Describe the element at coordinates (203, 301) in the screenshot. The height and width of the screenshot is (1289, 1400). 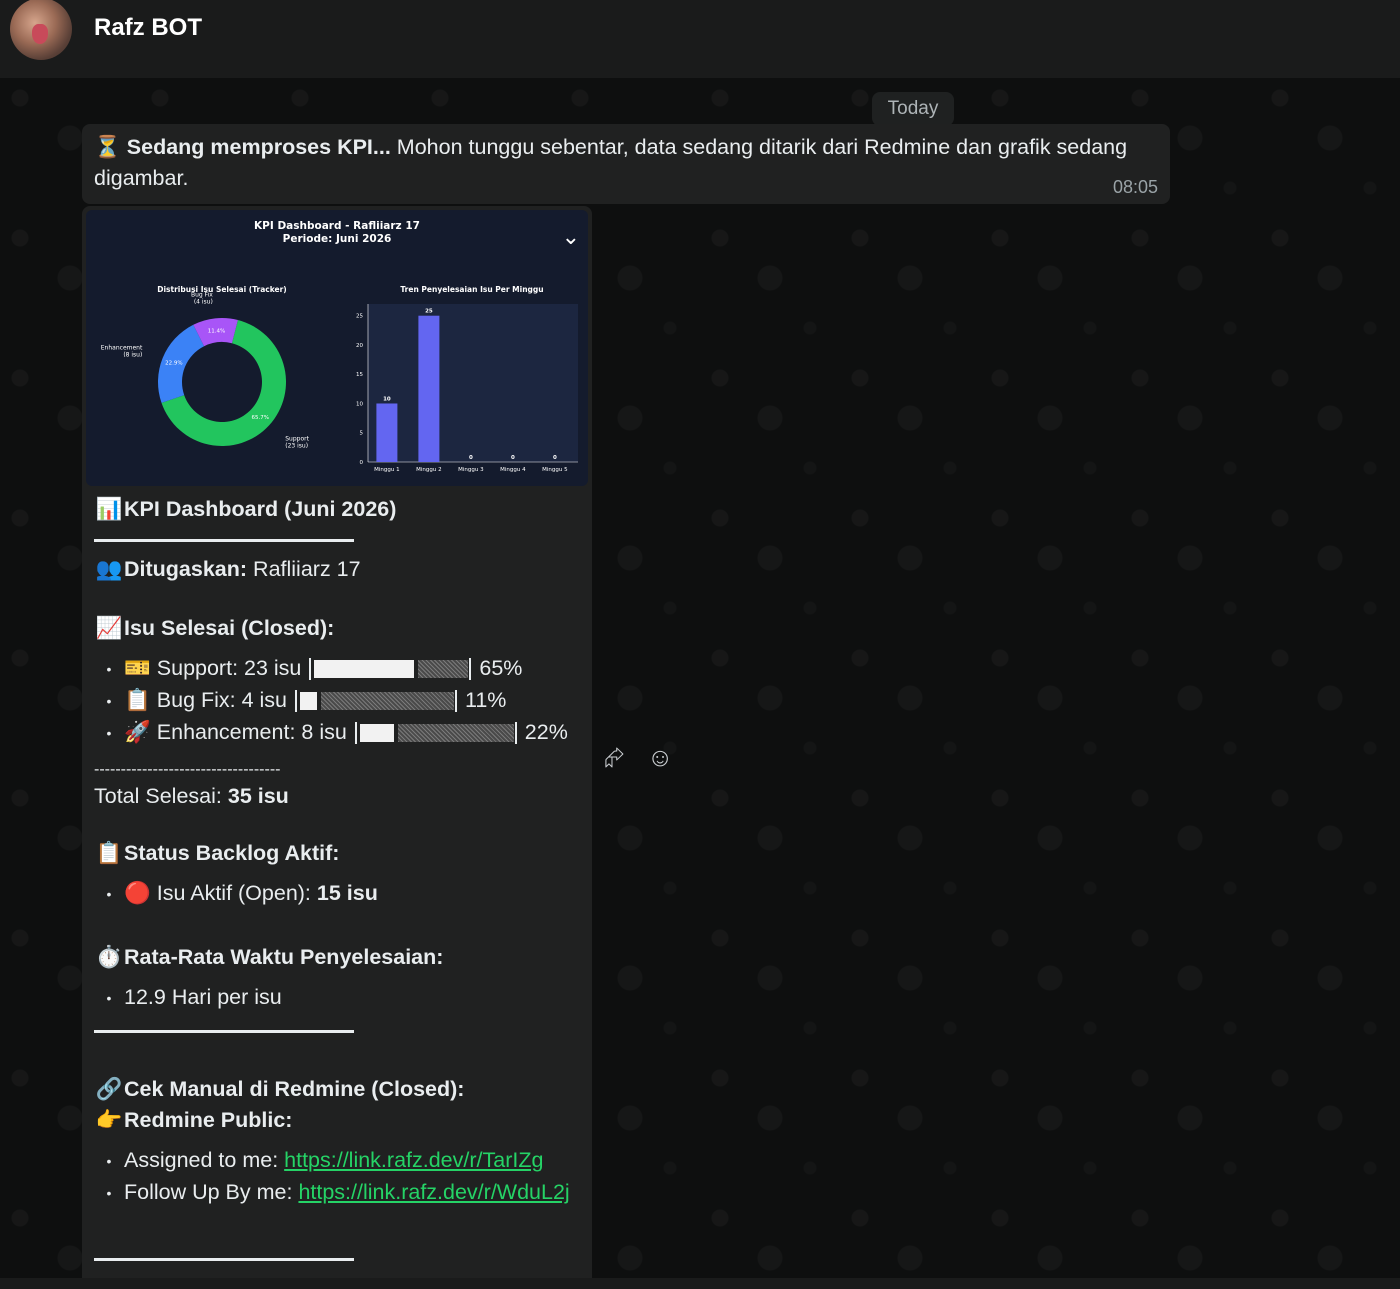
I see `pie-label: (4 isu)` at that location.